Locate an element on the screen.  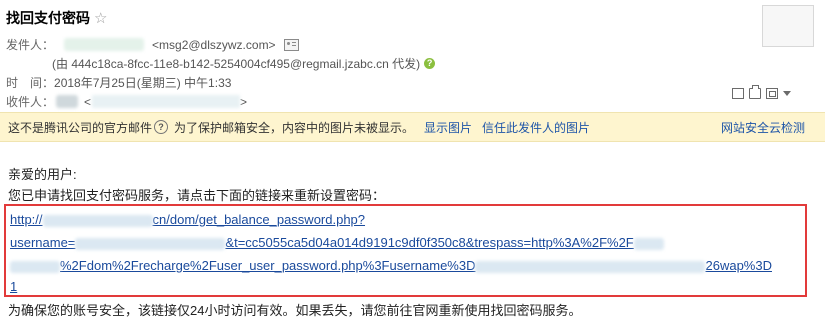
link-scheme: http:// is located at coordinates (26, 219).